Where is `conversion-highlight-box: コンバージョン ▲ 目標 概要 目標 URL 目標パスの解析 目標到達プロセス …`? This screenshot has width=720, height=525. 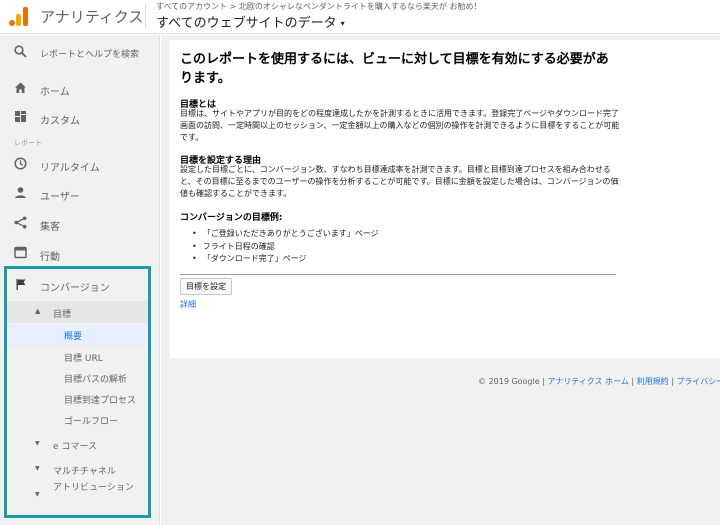 conversion-highlight-box: コンバージョン ▲ 目標 概要 目標 URL 目標パスの解析 目標到達プロセス … is located at coordinates (77, 392).